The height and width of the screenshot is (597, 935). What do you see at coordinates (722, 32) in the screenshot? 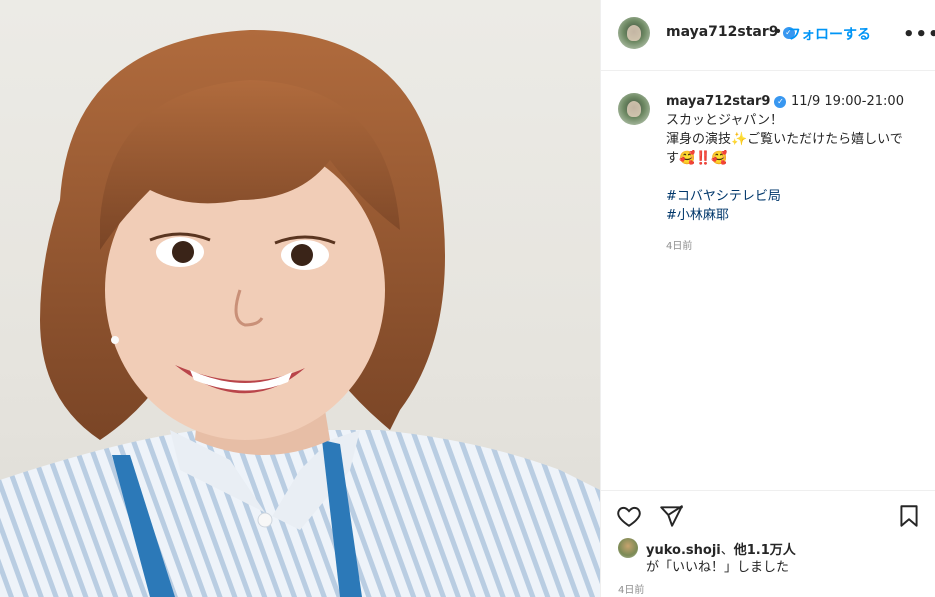
I see `username-text: maya712star9` at bounding box center [722, 32].